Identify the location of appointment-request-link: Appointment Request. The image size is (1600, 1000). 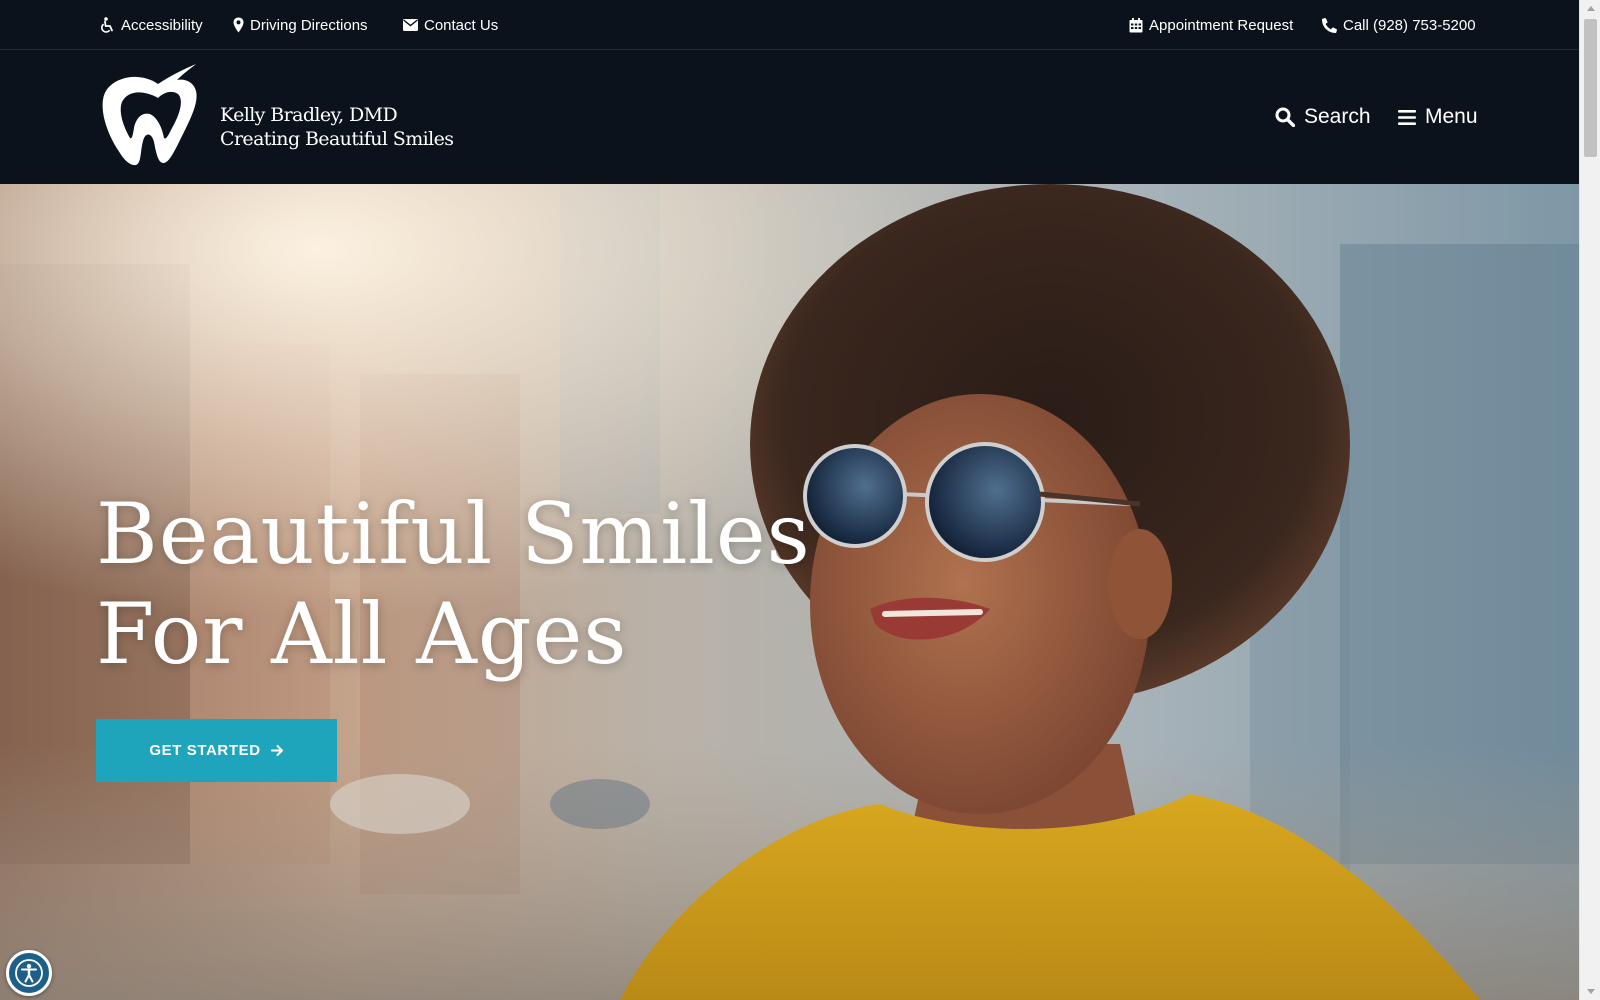
(1211, 25).